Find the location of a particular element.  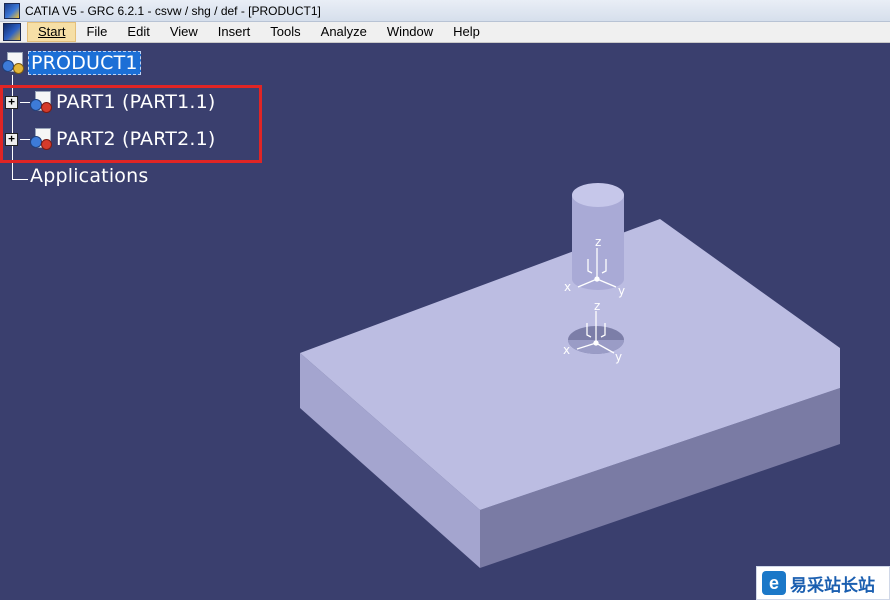

menu-file-label: File is located at coordinates (97, 31).